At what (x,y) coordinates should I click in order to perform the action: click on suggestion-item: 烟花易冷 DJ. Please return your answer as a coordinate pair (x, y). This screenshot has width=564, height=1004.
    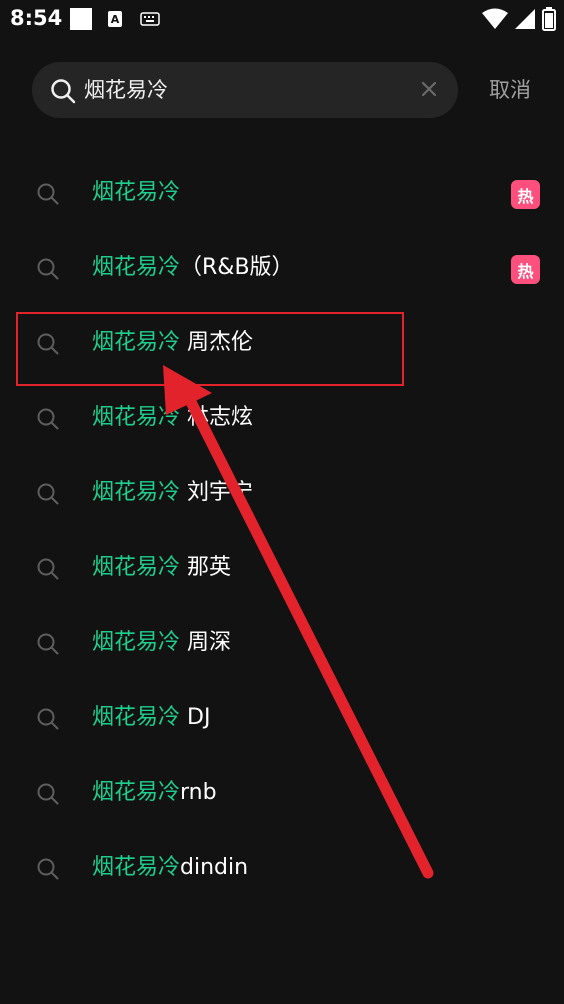
    Looking at the image, I should click on (282, 718).